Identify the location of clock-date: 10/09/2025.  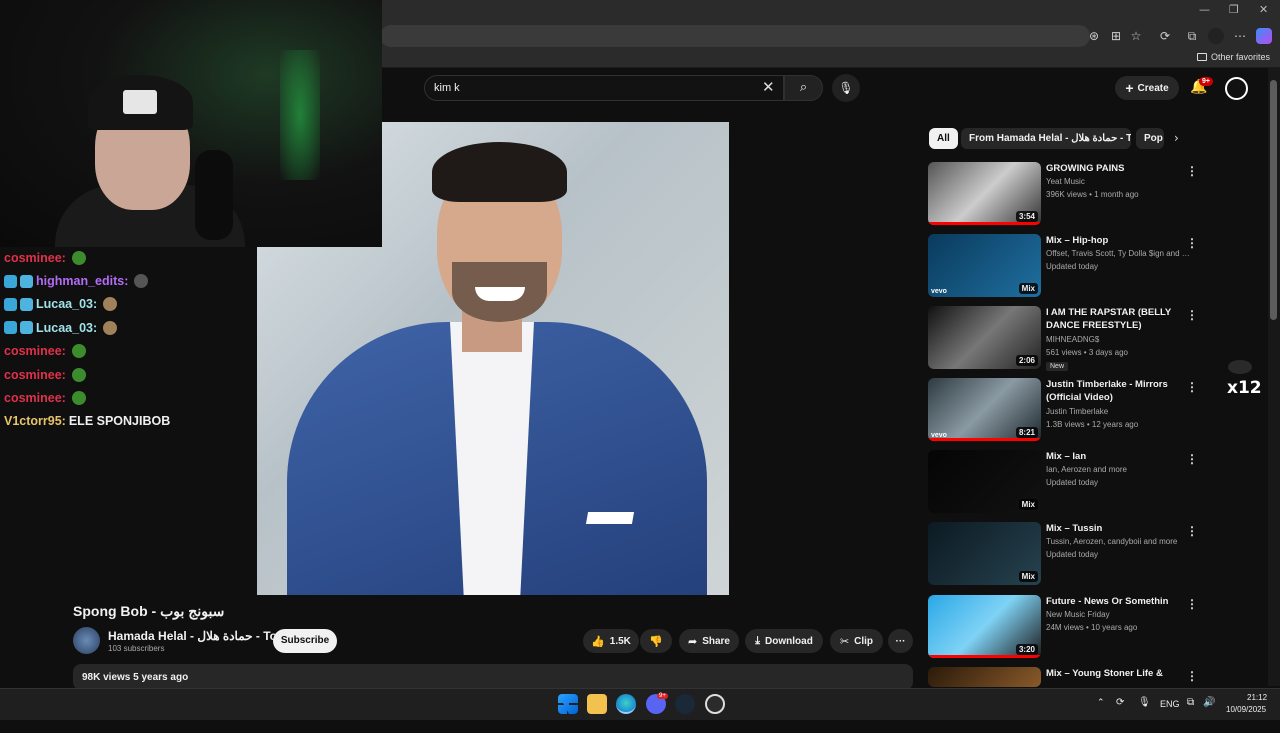
(1246, 709).